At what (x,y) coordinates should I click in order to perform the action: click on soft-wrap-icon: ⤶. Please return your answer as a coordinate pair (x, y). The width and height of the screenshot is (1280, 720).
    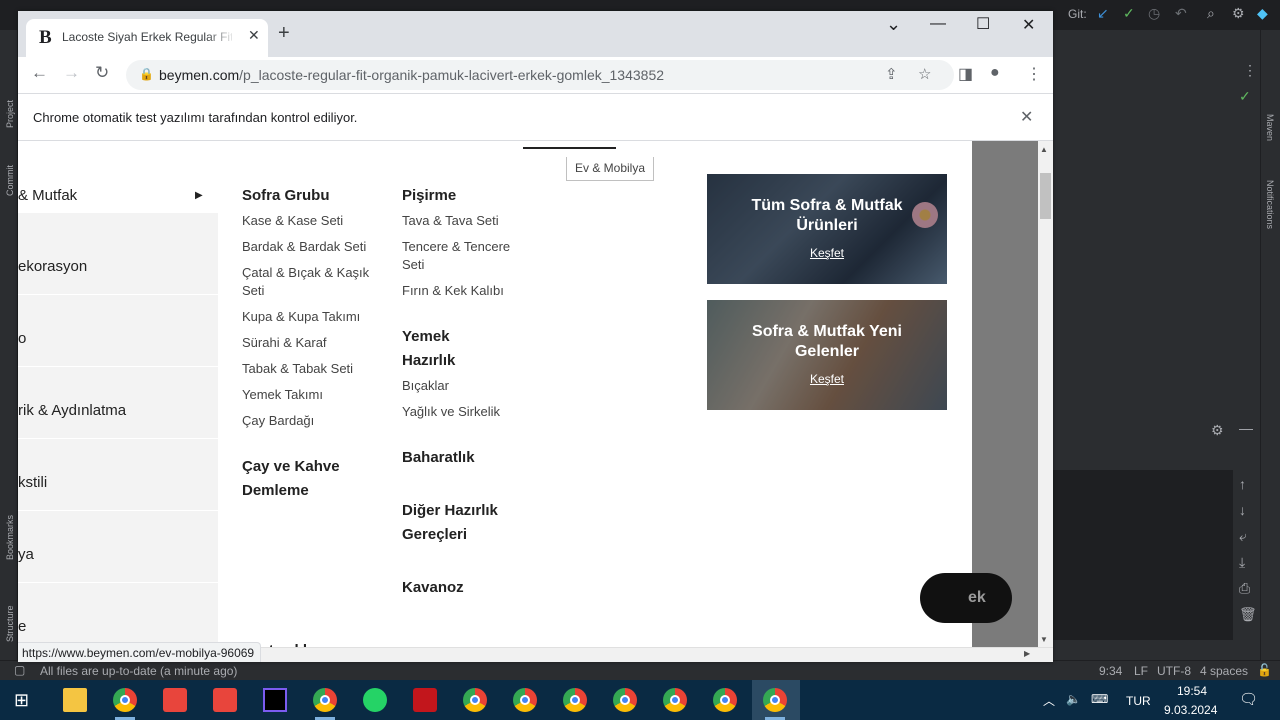
    Looking at the image, I should click on (1243, 536).